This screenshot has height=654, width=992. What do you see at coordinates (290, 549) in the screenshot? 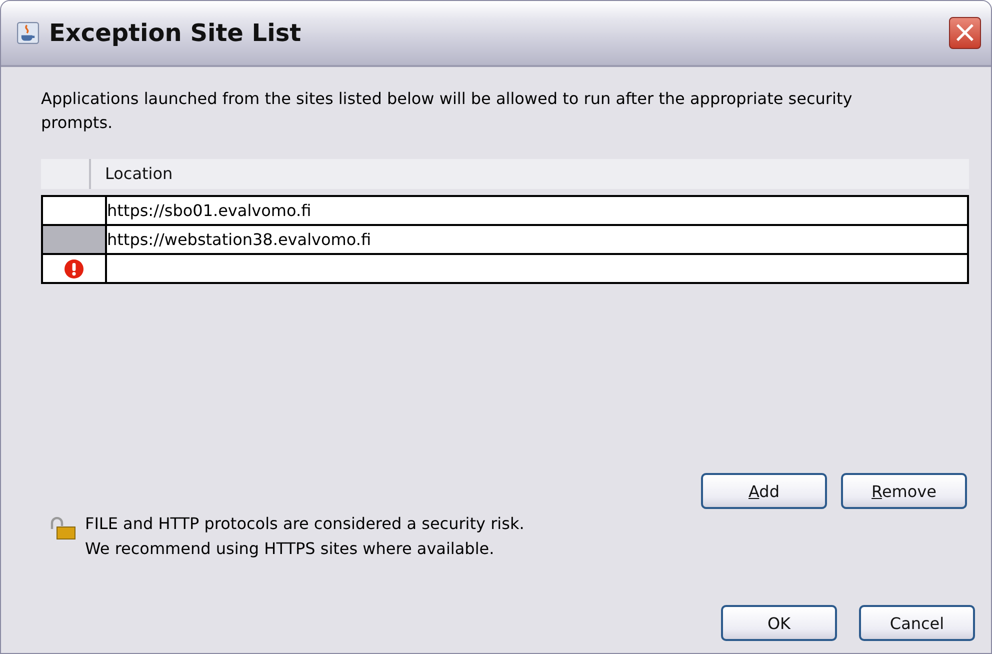
I see `warning-text: We recommend using HTTPS sites where available.` at bounding box center [290, 549].